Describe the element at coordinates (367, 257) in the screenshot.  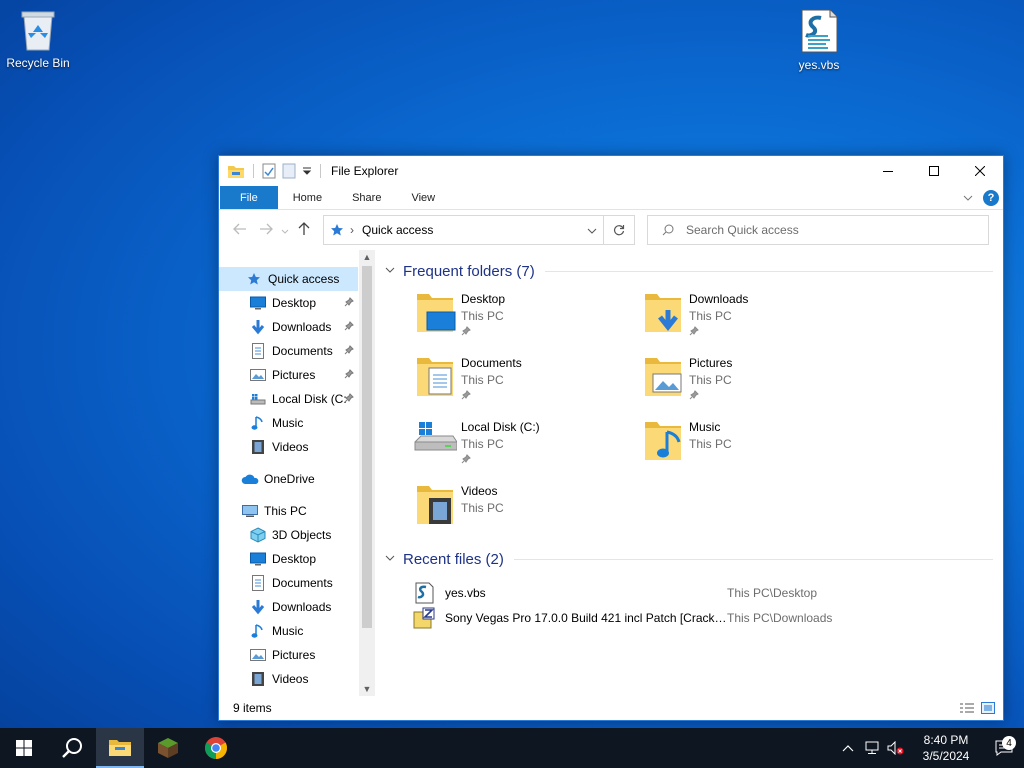
I see `scroll-up-icon: ▲` at that location.